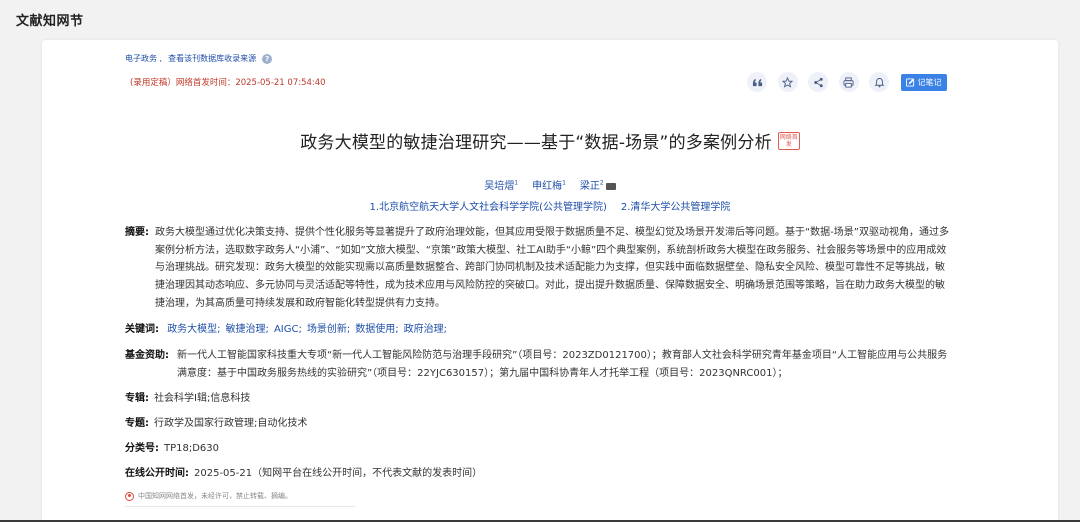  I want to click on keywords: 关键词: 政务大模型; 敏捷治理; AIGC; 场景创新; 数据使用; 政府治理;, so click(288, 330).